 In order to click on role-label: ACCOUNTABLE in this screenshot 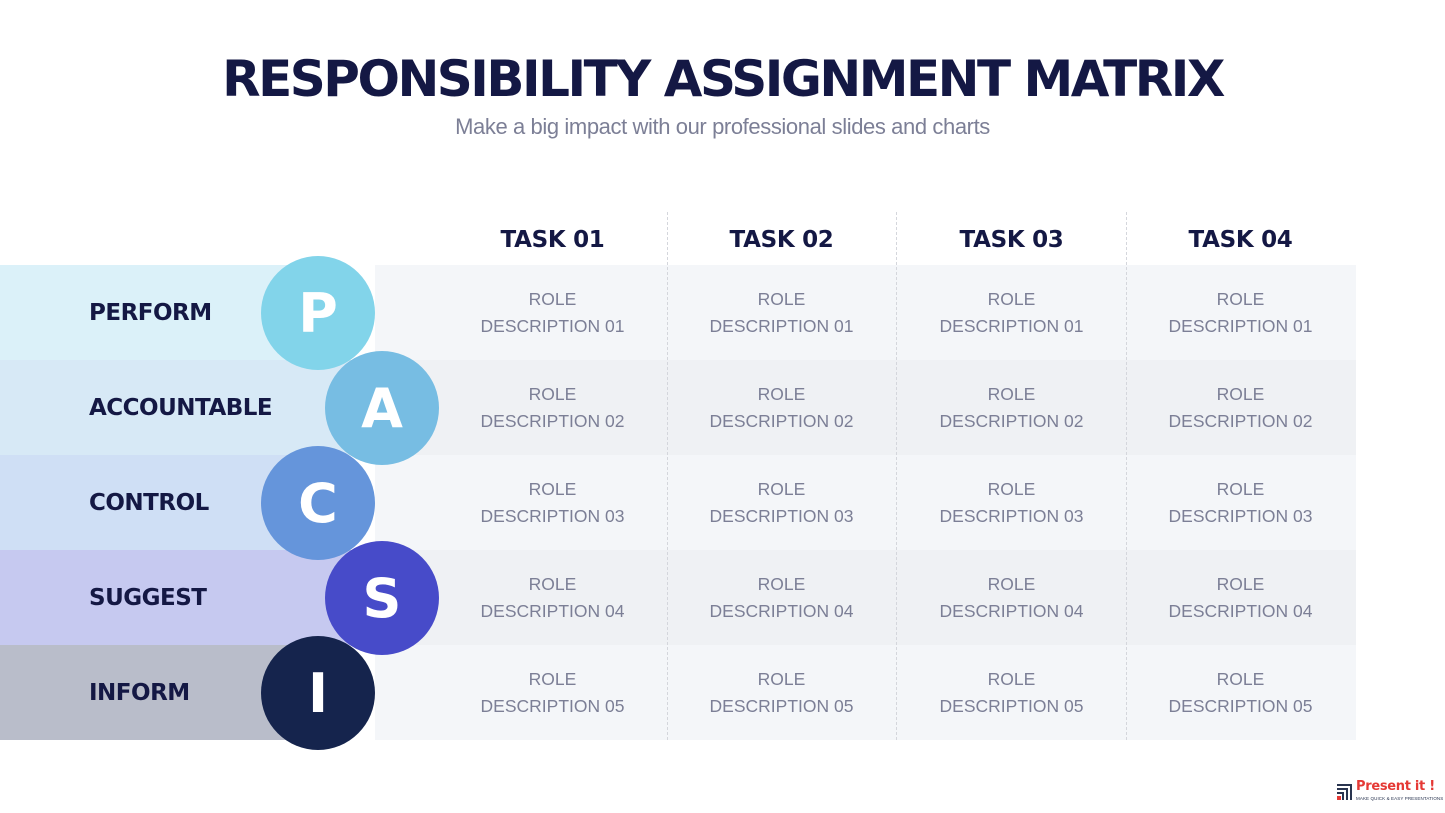, I will do `click(181, 407)`.